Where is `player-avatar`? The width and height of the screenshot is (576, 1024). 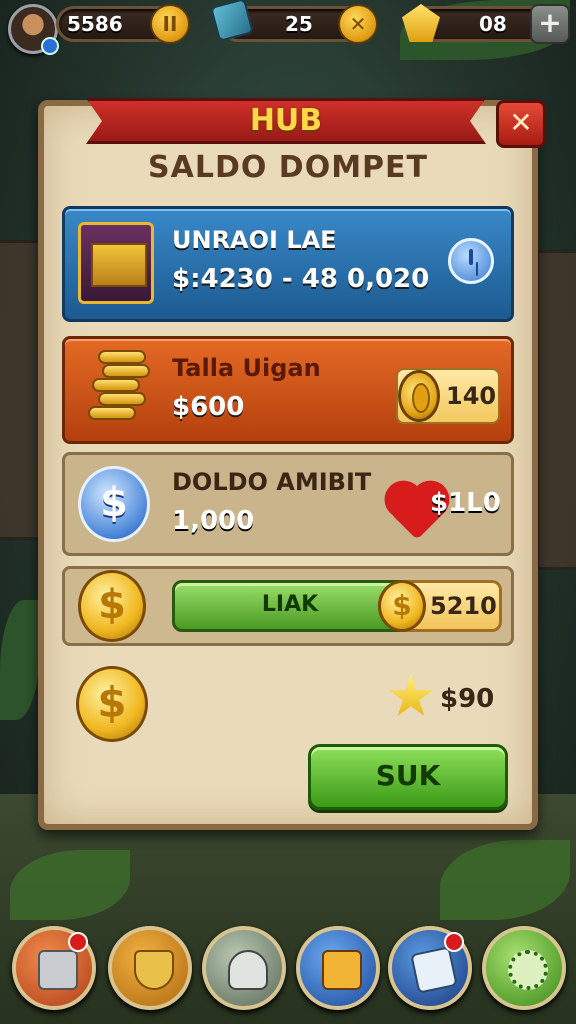
player-avatar is located at coordinates (33, 29).